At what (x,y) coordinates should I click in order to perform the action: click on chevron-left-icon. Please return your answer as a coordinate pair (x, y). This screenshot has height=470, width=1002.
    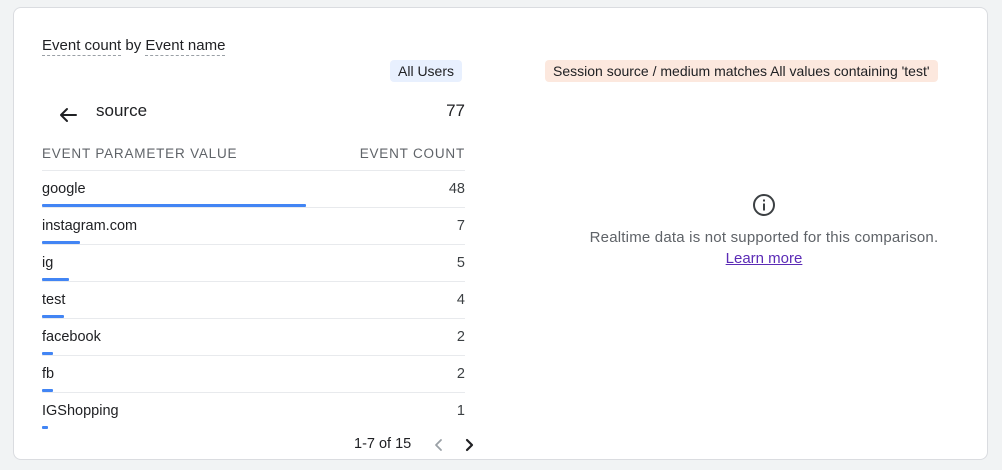
    Looking at the image, I should click on (439, 445).